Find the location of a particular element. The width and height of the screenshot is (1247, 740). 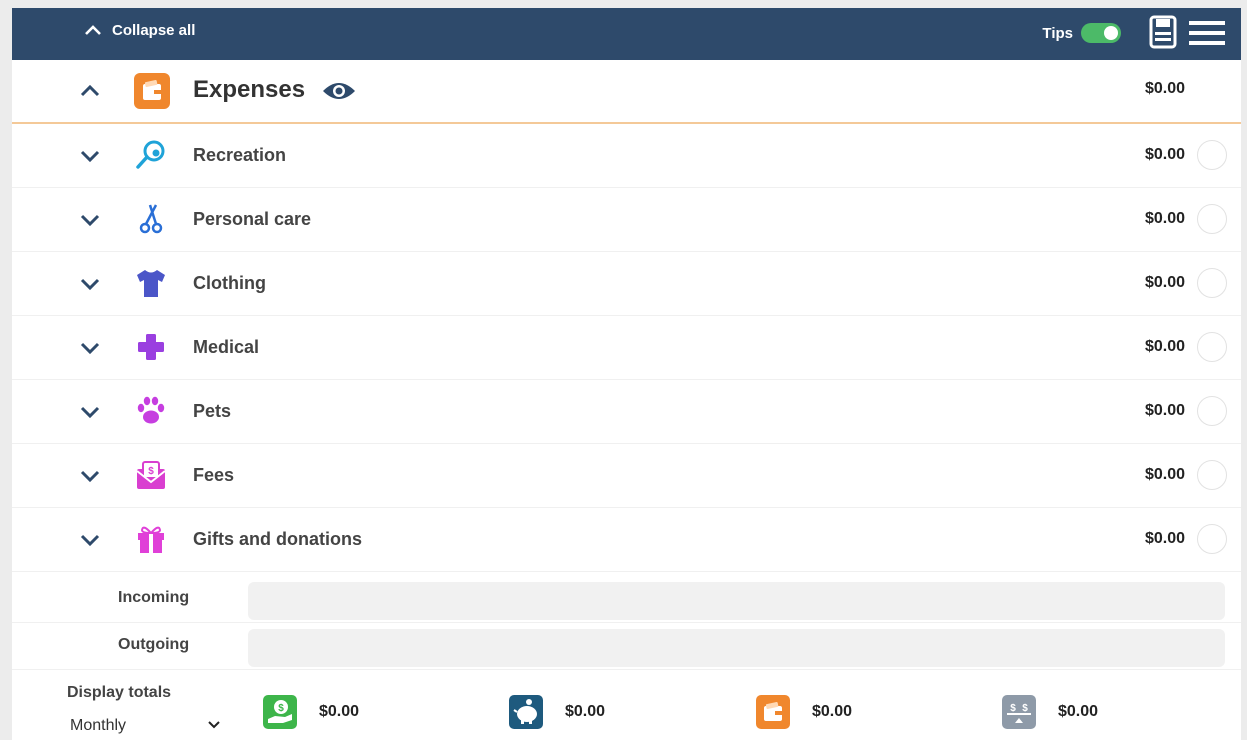

category-label: Fees is located at coordinates (214, 475).